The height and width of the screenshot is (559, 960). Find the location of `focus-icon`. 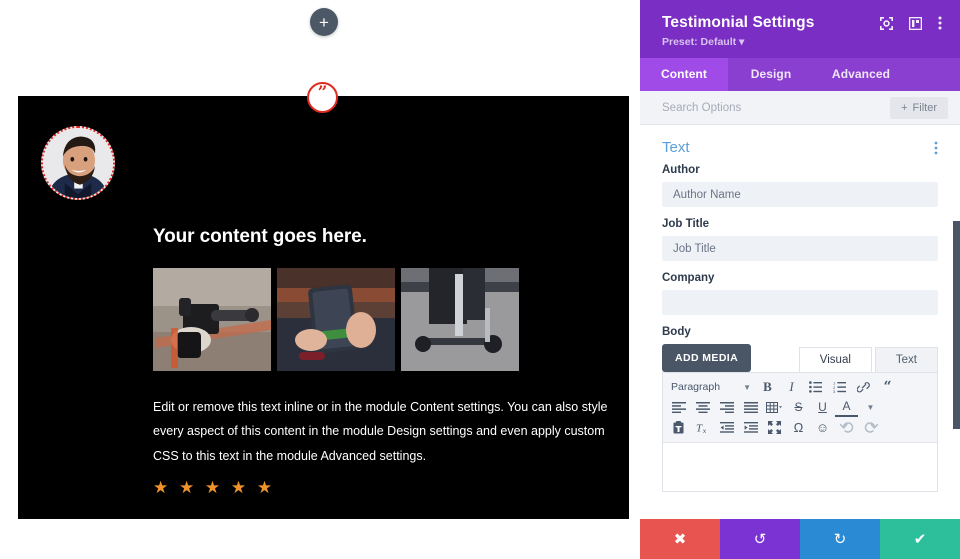

focus-icon is located at coordinates (886, 23).